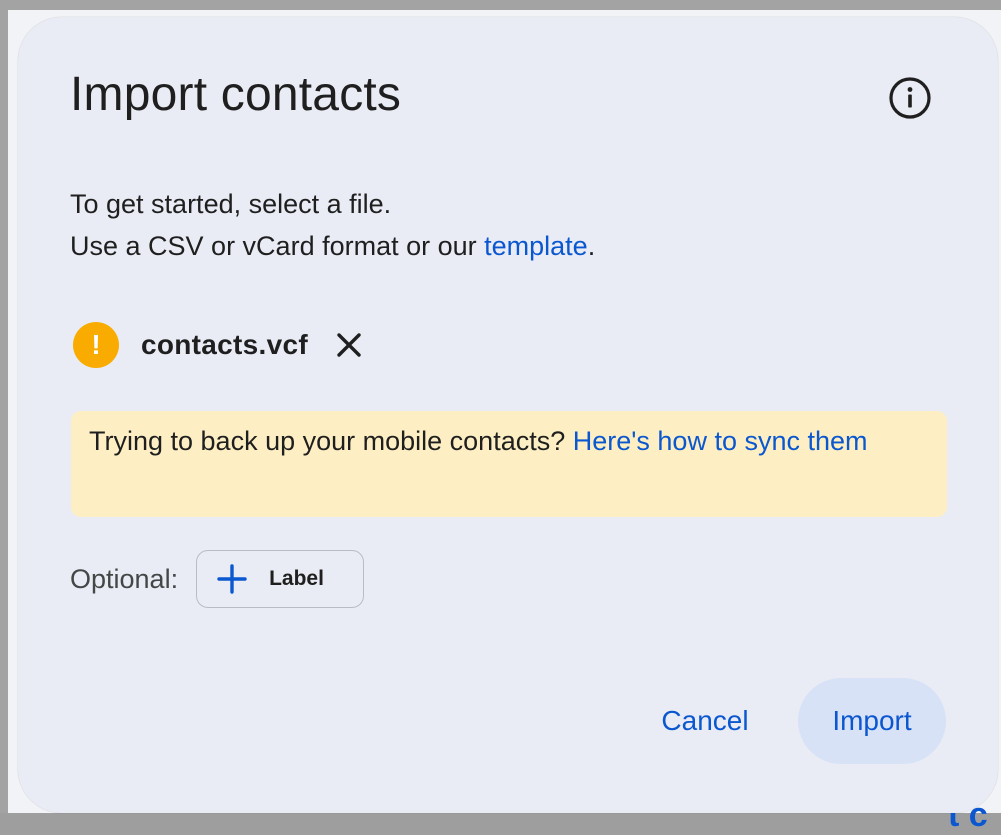 The image size is (1001, 835). What do you see at coordinates (910, 98) in the screenshot?
I see `info-icon` at bounding box center [910, 98].